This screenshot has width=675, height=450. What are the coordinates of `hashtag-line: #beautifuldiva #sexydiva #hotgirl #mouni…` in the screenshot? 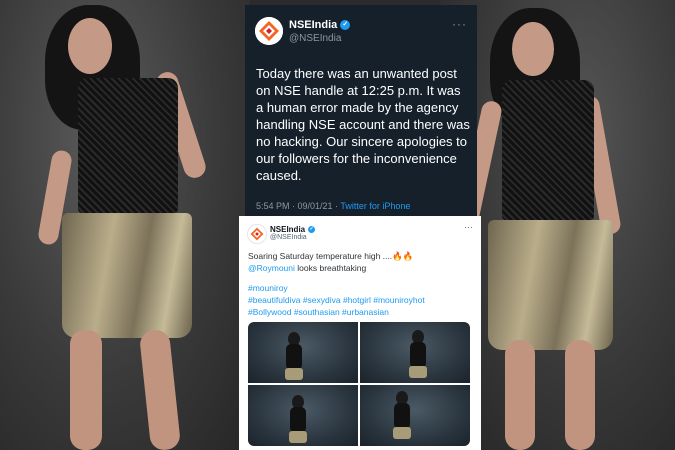 It's located at (361, 300).